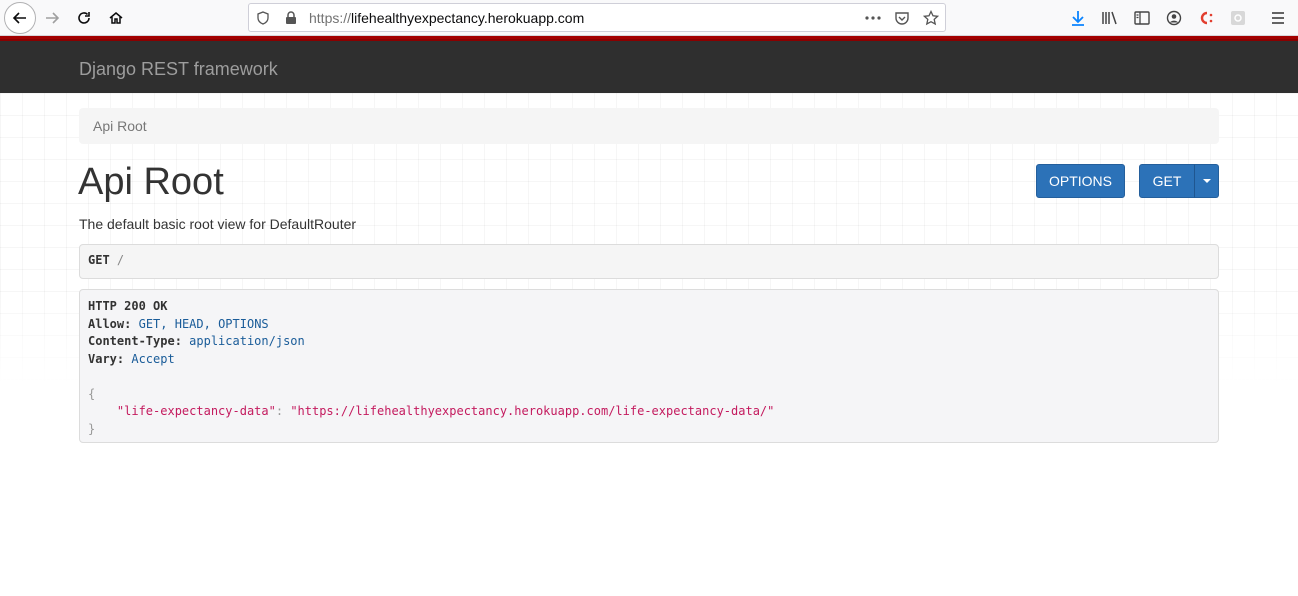 The height and width of the screenshot is (596, 1298). What do you see at coordinates (902, 18) in the screenshot?
I see `pocket-icon` at bounding box center [902, 18].